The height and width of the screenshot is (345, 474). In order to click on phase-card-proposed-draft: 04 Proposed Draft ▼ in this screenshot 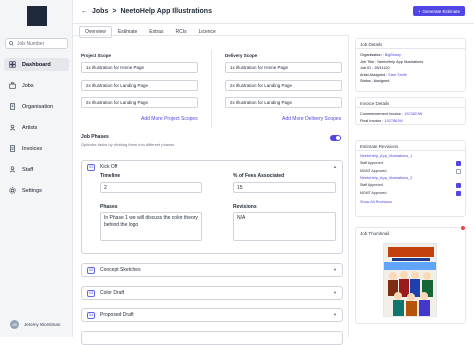, I will do `click(212, 315)`.